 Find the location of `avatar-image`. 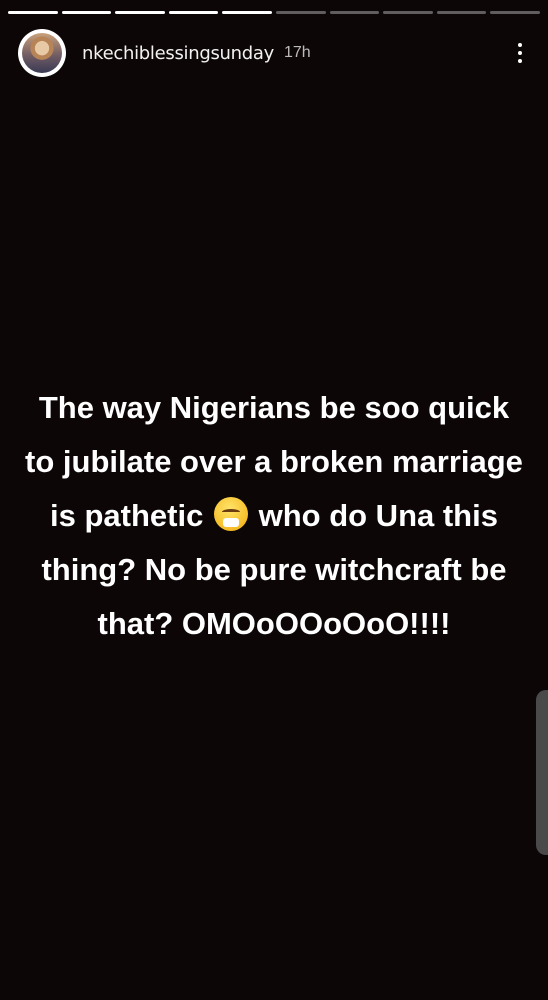

avatar-image is located at coordinates (42, 53).